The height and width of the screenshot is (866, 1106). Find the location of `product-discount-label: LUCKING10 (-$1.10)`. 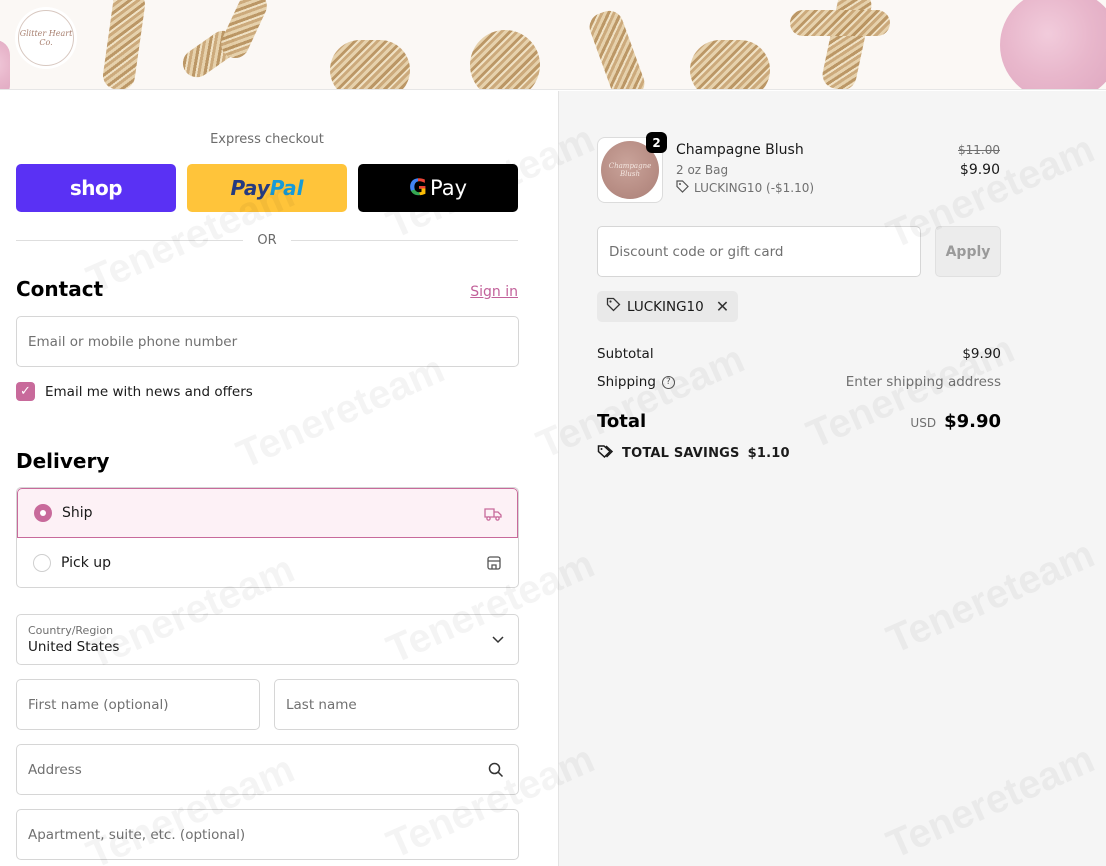

product-discount-label: LUCKING10 (-$1.10) is located at coordinates (754, 188).